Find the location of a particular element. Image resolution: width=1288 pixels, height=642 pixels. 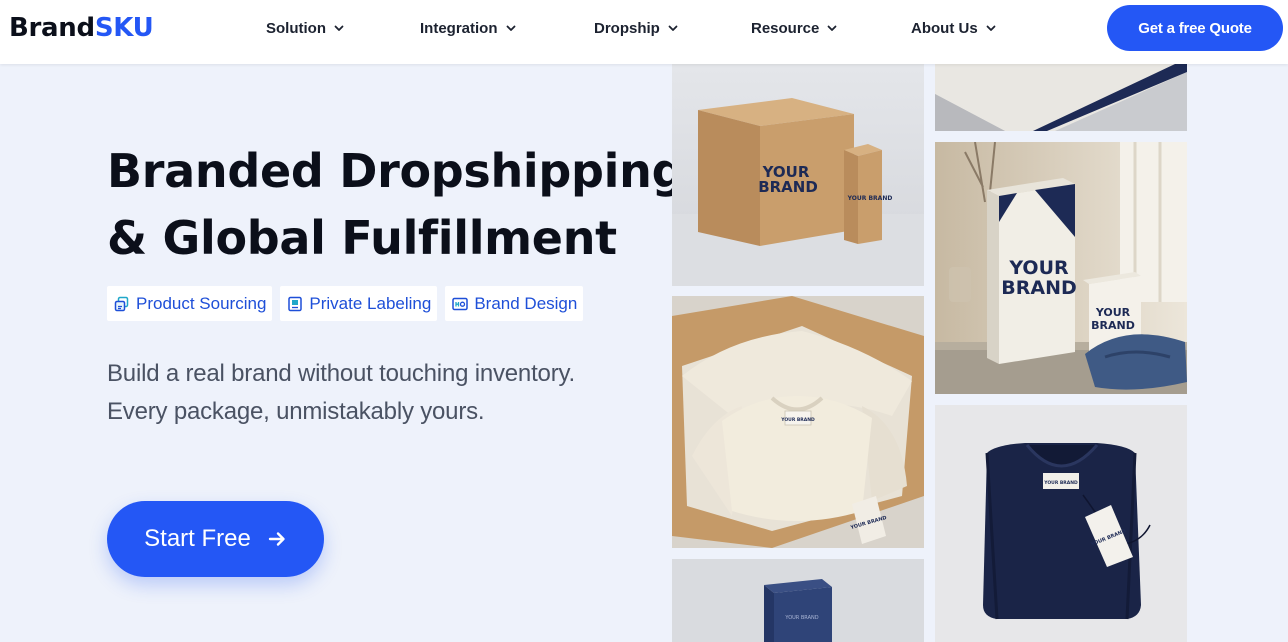

nav-label: About Us is located at coordinates (944, 28).